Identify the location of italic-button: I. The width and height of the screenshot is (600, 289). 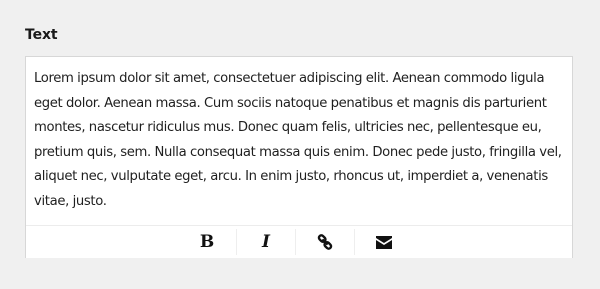
(266, 242).